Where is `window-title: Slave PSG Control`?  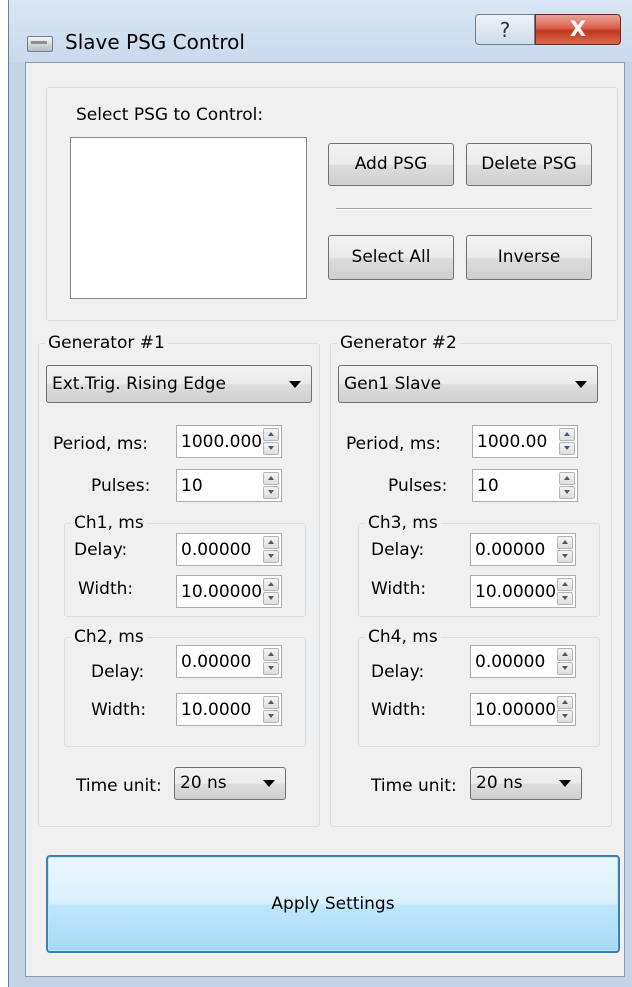
window-title: Slave PSG Control is located at coordinates (155, 42).